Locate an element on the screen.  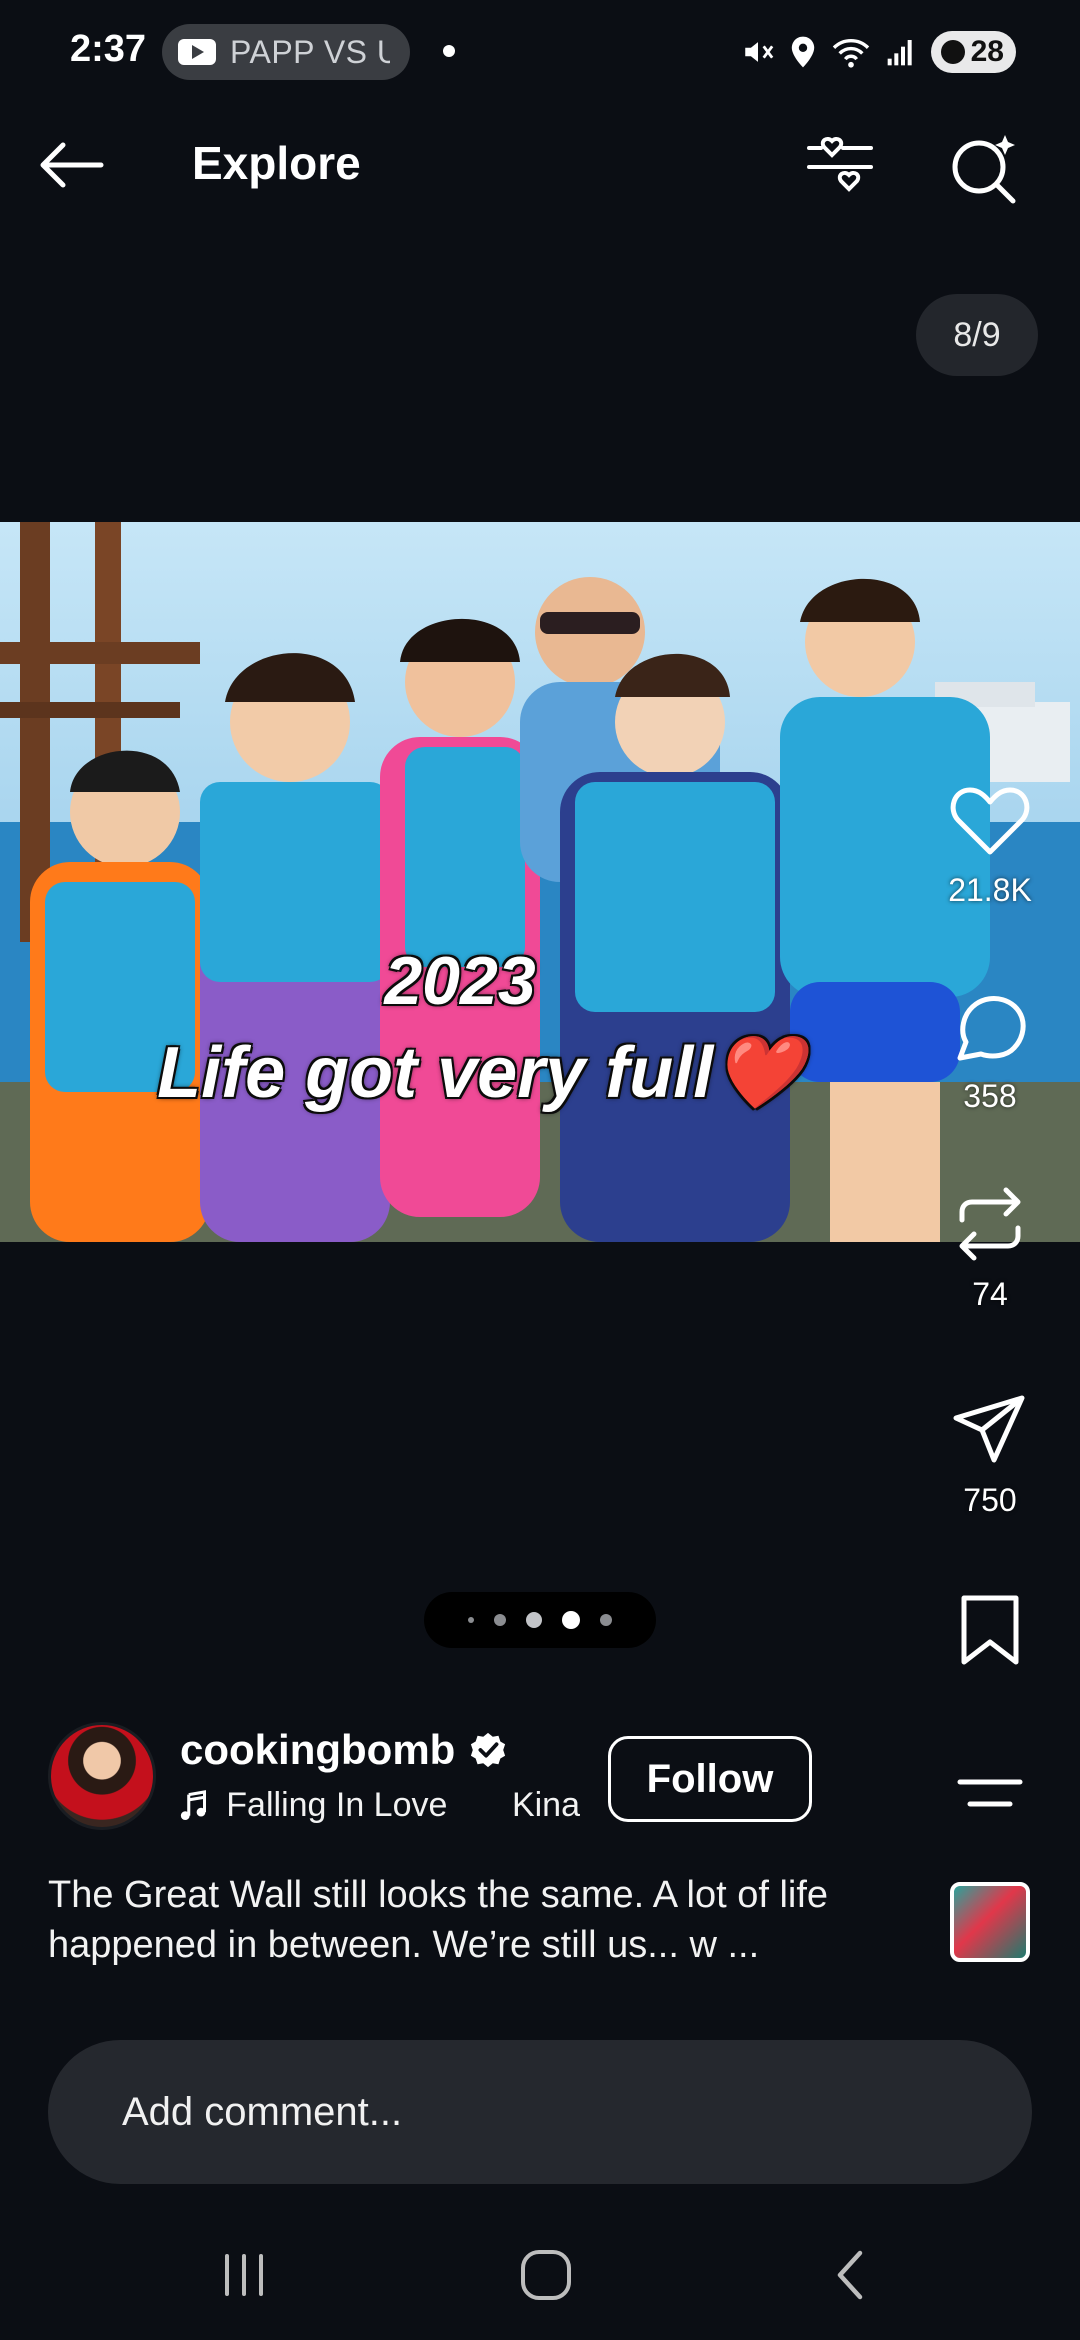
top-bar: Explore is located at coordinates (540, 165).